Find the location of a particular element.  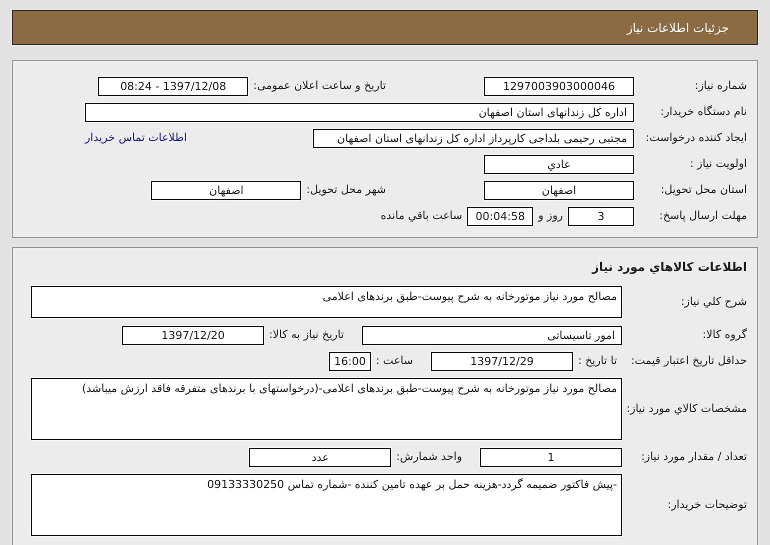

unit-text: ساعت باقي مانده is located at coordinates (421, 216).